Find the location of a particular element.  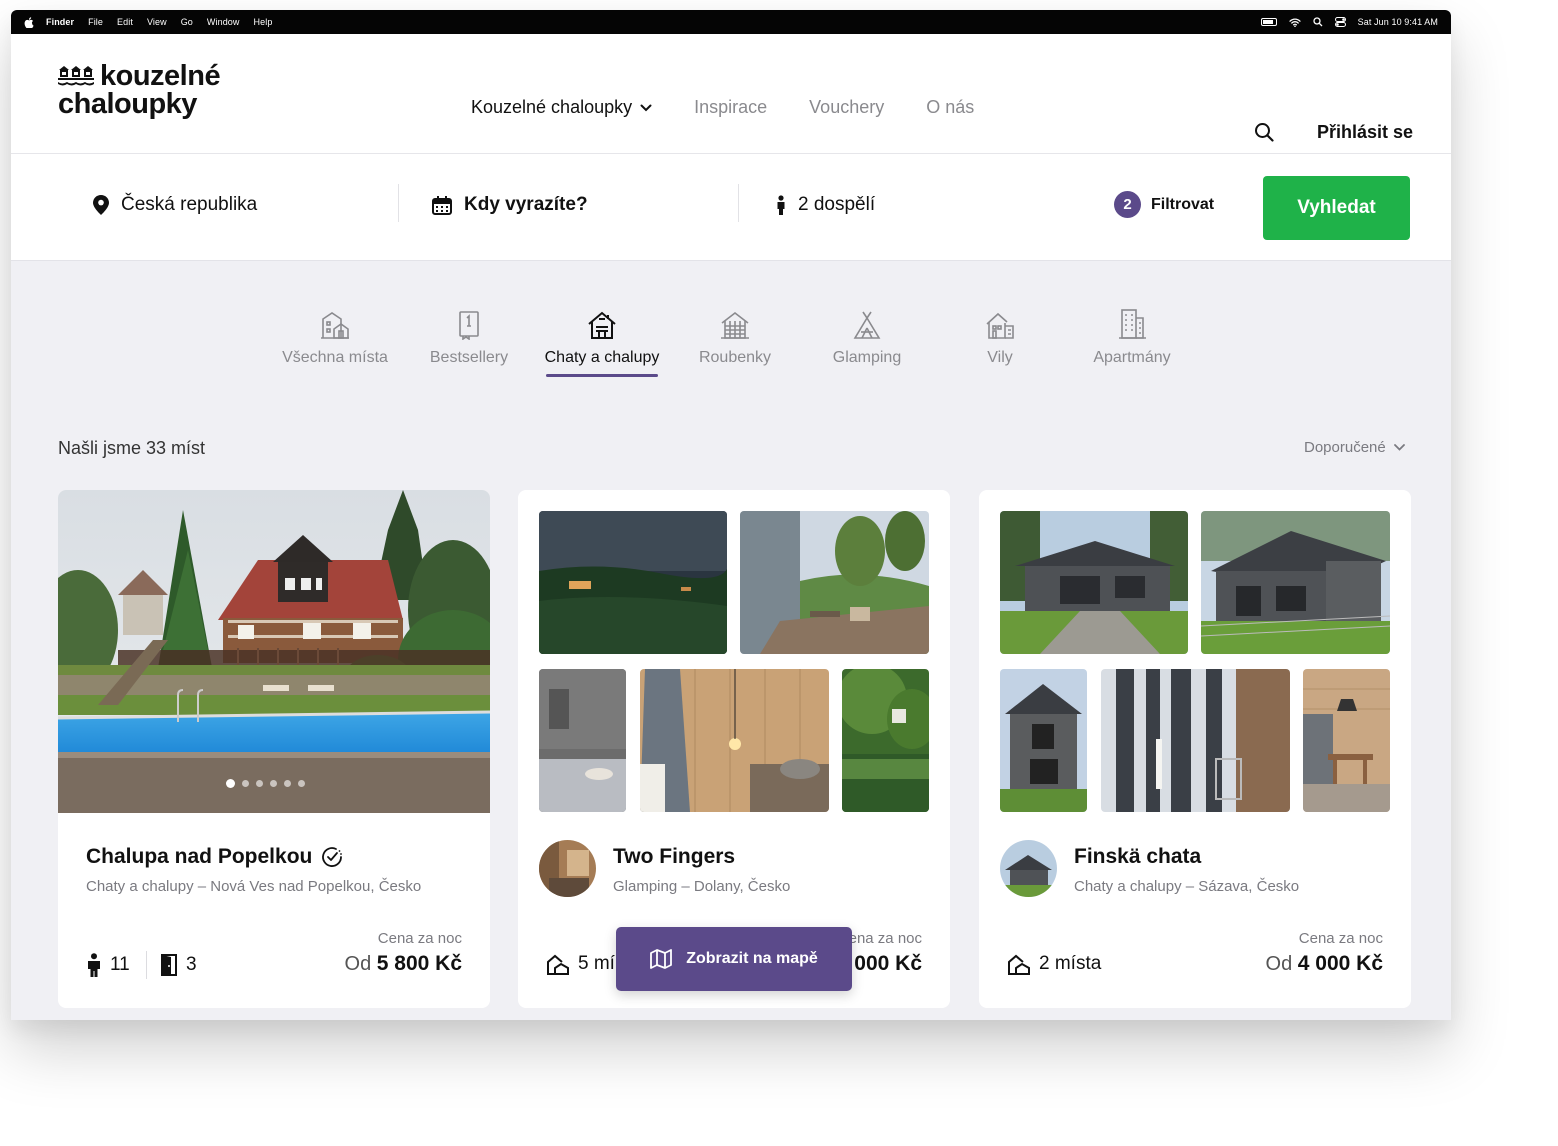

location-field: Česká republika is located at coordinates (175, 205).